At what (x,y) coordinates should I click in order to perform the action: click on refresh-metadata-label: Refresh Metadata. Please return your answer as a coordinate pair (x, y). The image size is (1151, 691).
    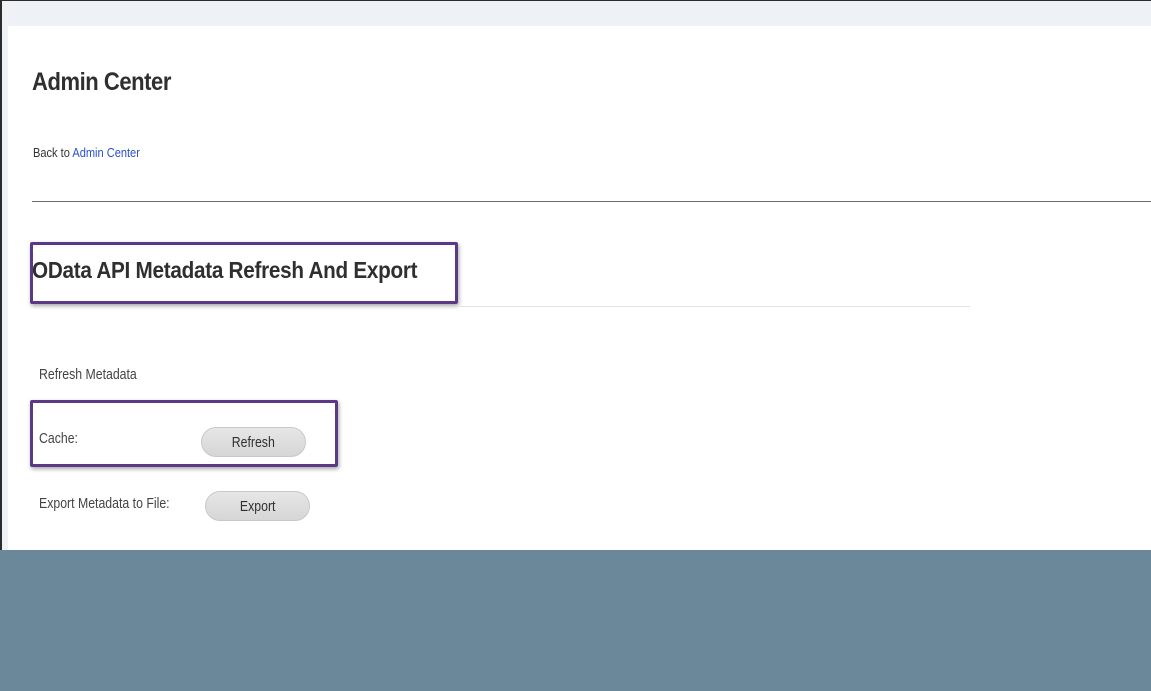
    Looking at the image, I should click on (88, 374).